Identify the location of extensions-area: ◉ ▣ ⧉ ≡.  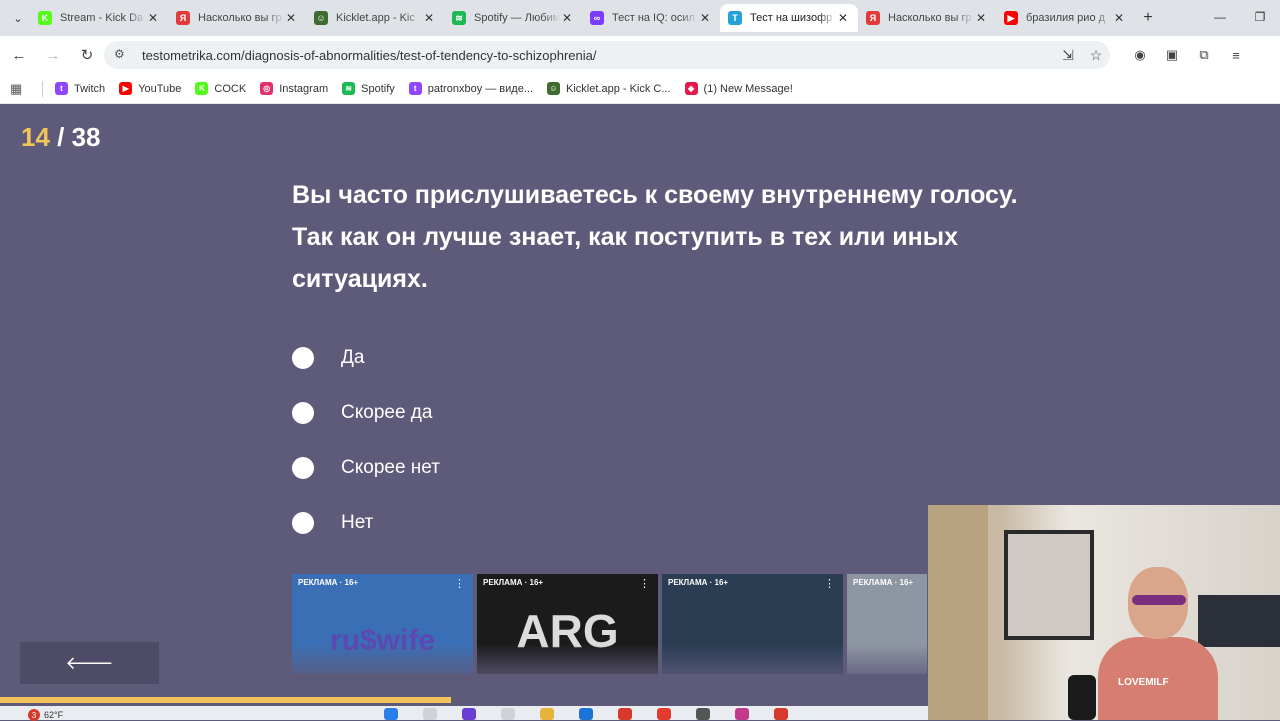
(1188, 55).